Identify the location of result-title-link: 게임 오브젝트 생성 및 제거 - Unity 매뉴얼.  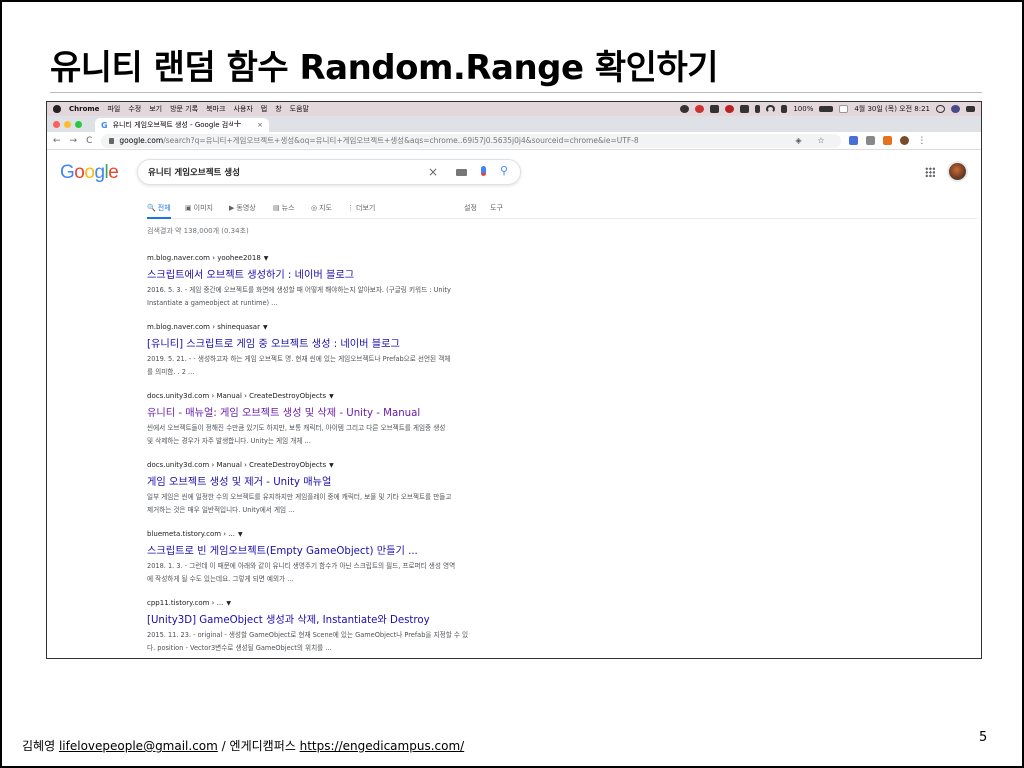
(317, 480).